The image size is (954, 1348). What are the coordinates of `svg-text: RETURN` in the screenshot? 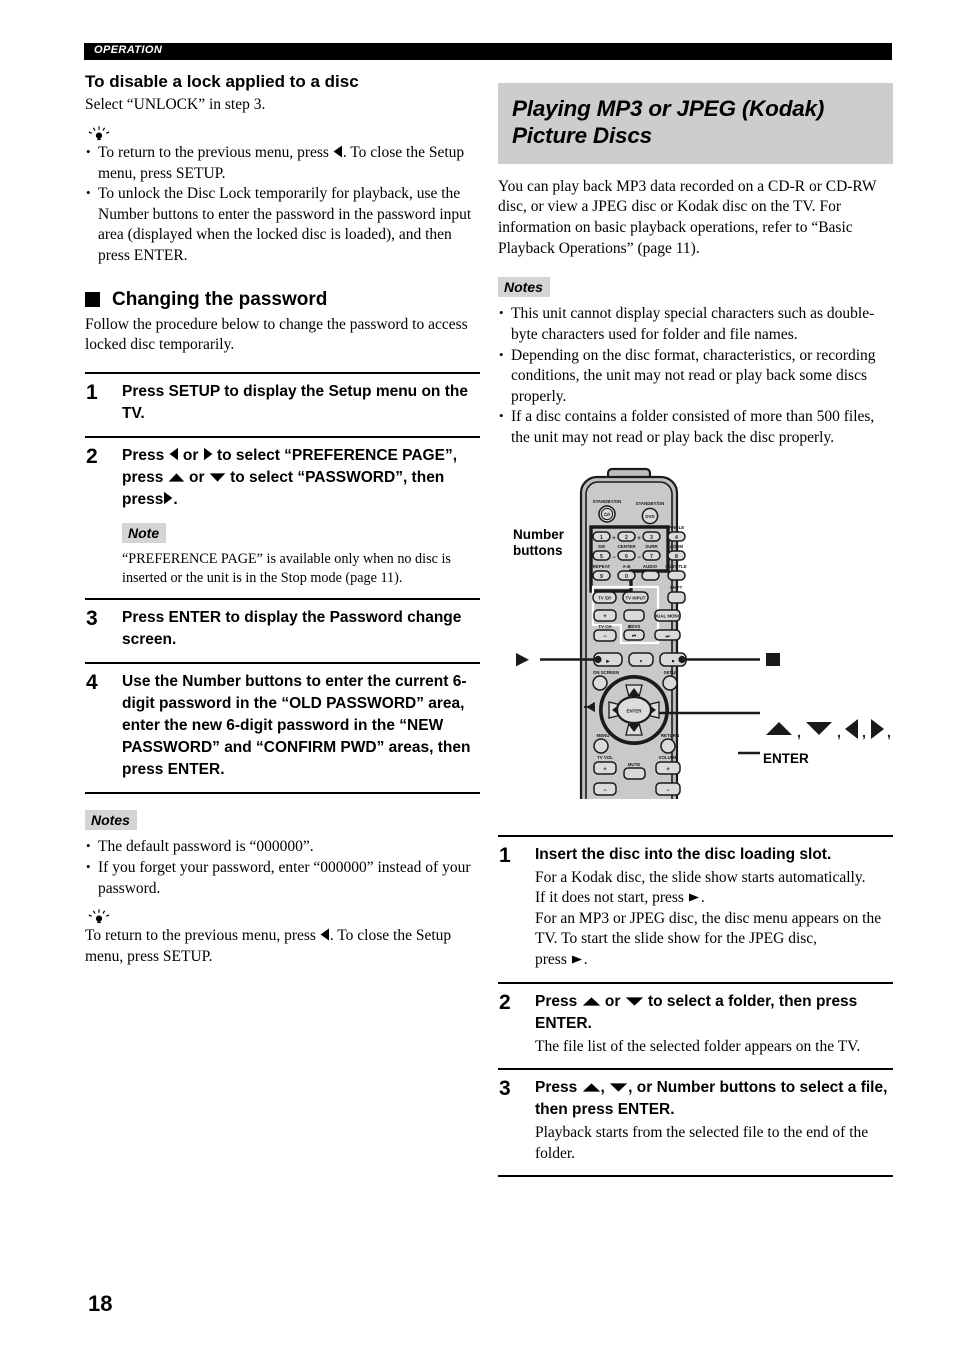 It's located at (670, 735).